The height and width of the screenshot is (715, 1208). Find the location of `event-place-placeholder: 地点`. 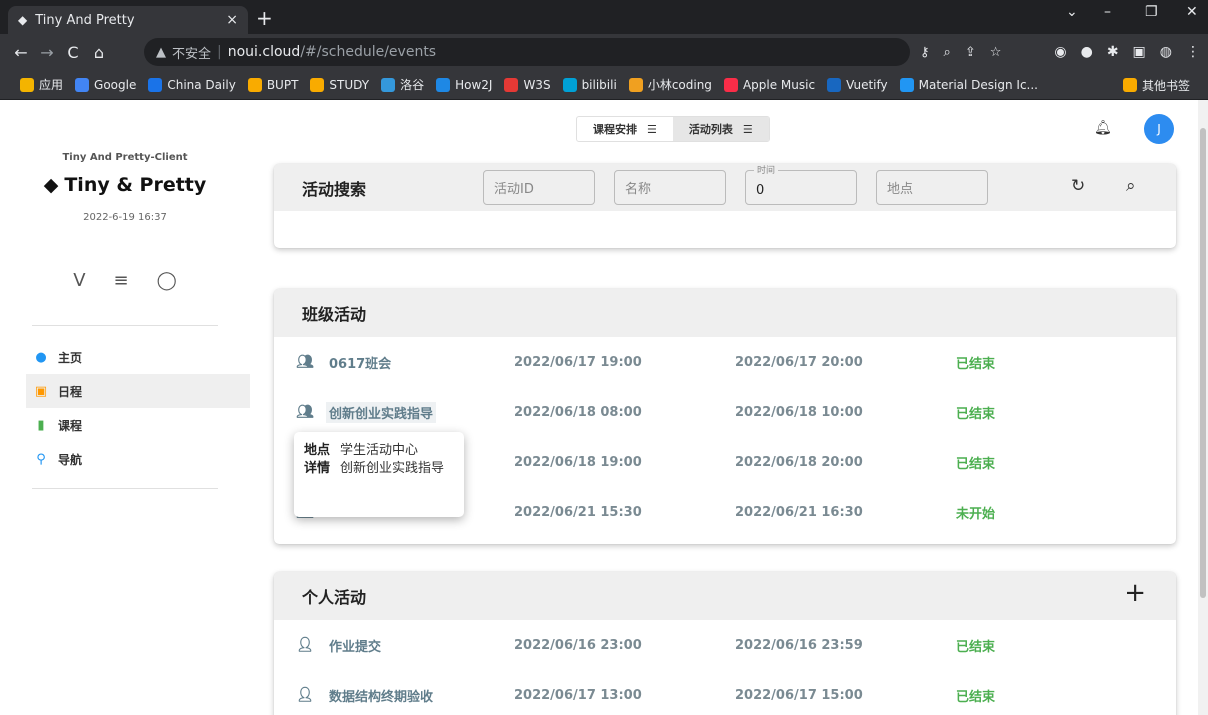

event-place-placeholder: 地点 is located at coordinates (900, 189).